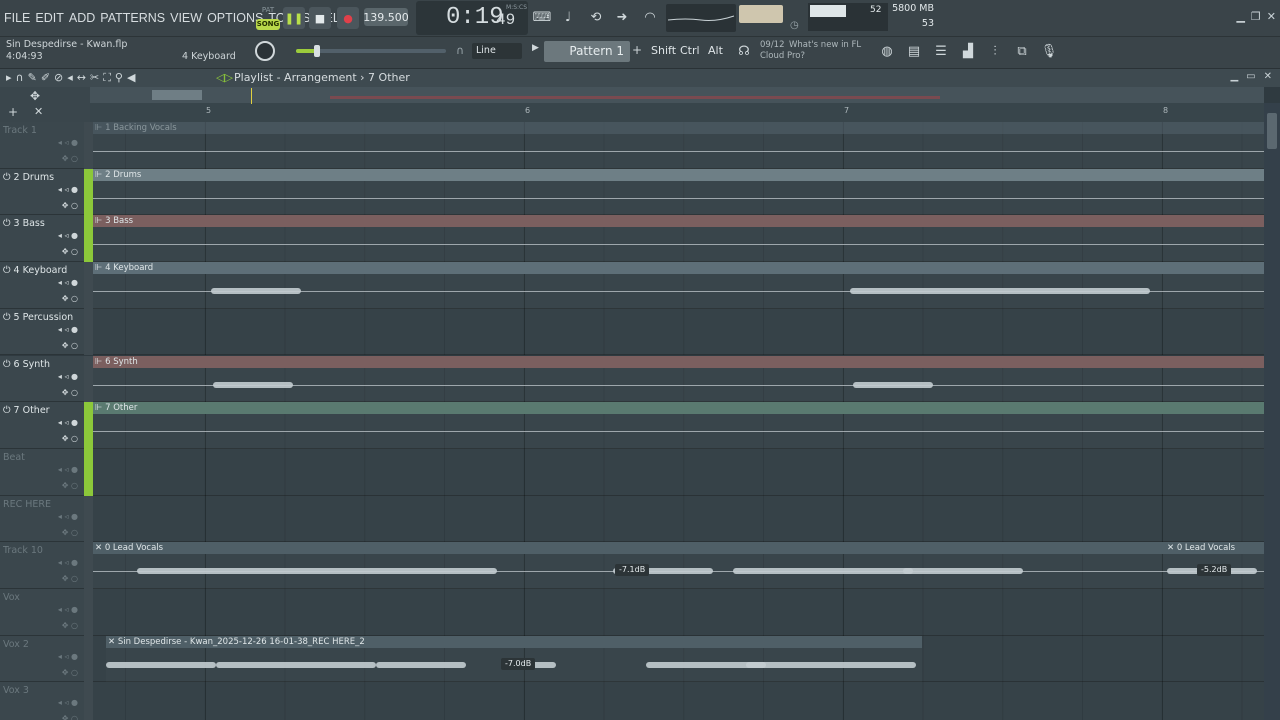 This screenshot has height=720, width=1280. Describe the element at coordinates (224, 77) in the screenshot. I see `playlist-play-icon: ◁▷` at that location.